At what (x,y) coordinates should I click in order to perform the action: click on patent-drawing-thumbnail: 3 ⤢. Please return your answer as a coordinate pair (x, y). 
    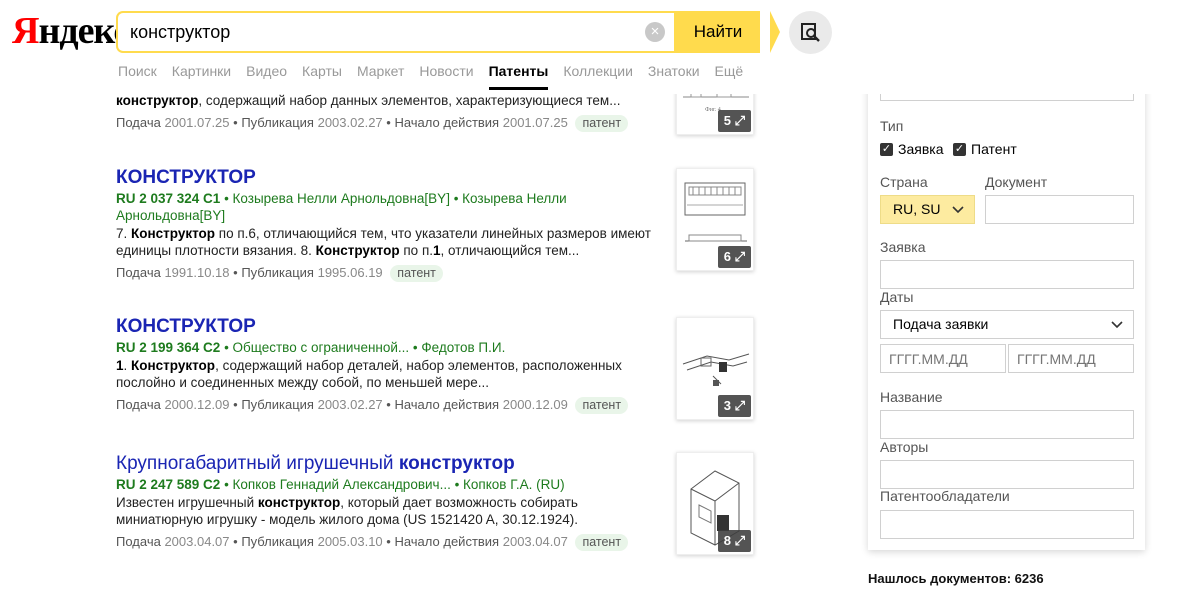
    Looking at the image, I should click on (715, 368).